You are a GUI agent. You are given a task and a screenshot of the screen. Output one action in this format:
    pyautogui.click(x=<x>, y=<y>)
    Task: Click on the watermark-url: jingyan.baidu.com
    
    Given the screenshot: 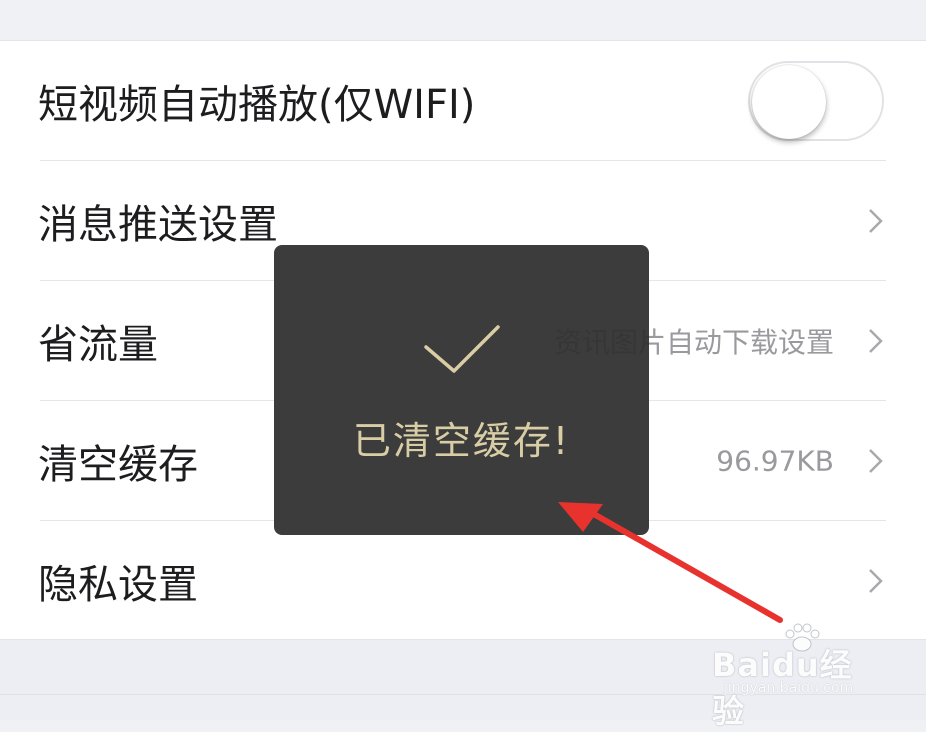 What is the action you would take?
    pyautogui.click(x=789, y=688)
    